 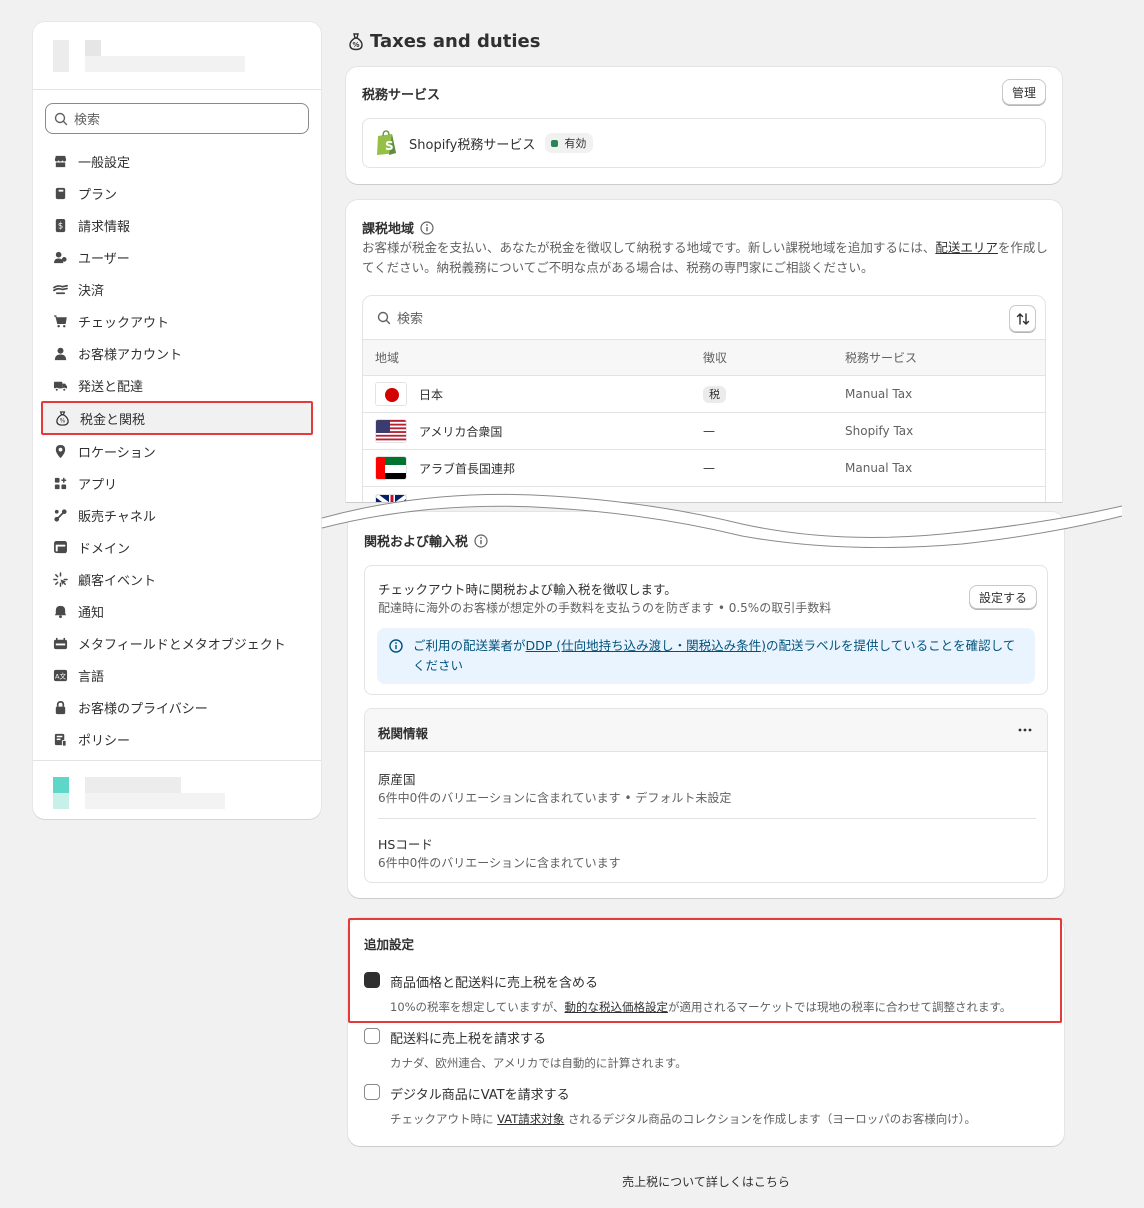 What do you see at coordinates (177, 579) in the screenshot?
I see `sidebar-item-customer-events: 顧客イベント` at bounding box center [177, 579].